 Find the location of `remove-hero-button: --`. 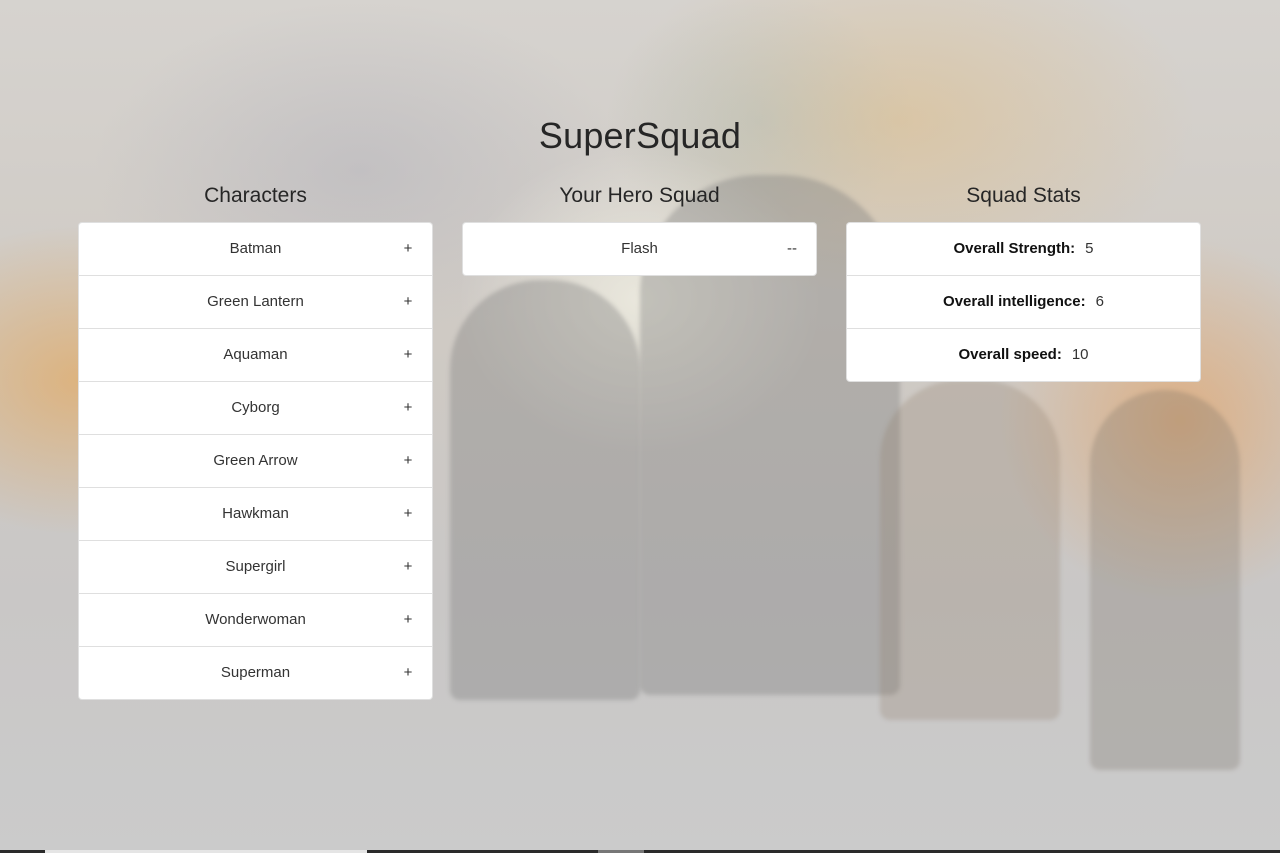

remove-hero-button: -- is located at coordinates (792, 249).